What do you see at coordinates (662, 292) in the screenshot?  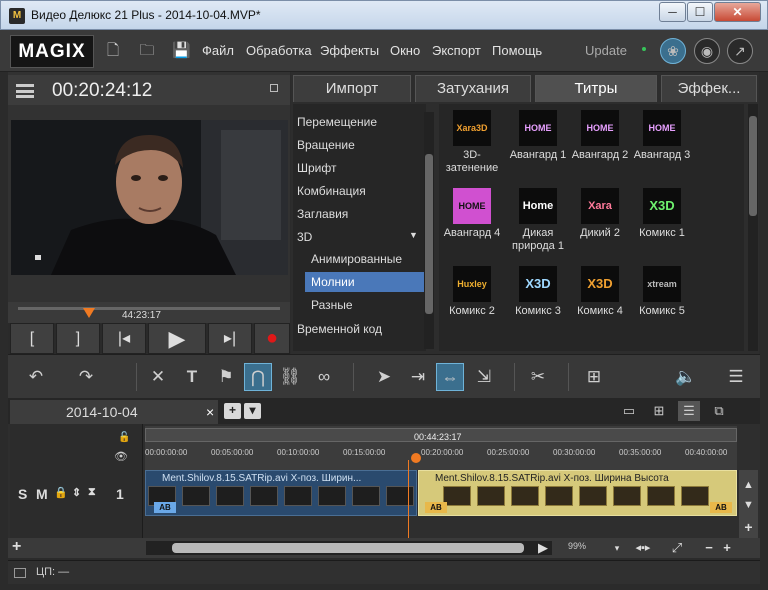 I see `title-template: xtream Комикс 5` at bounding box center [662, 292].